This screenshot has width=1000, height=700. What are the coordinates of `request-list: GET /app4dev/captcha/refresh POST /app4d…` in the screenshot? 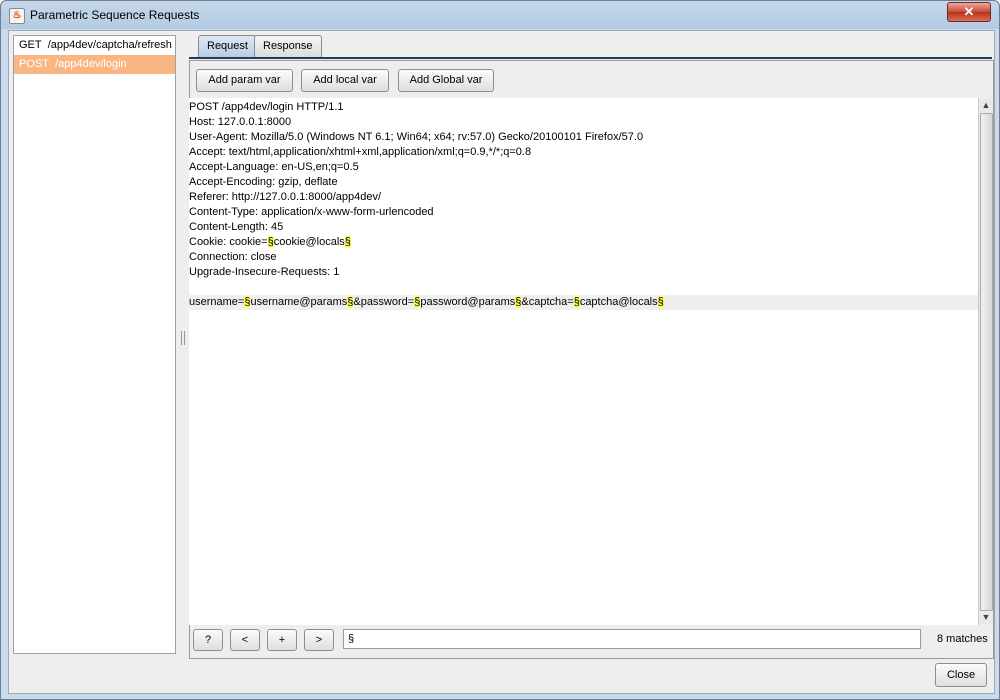 It's located at (94, 344).